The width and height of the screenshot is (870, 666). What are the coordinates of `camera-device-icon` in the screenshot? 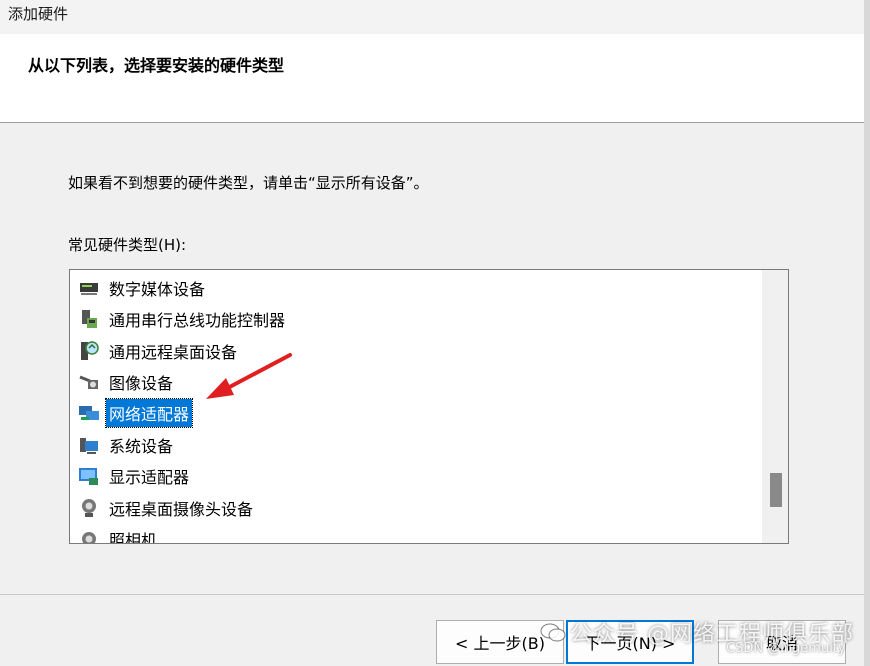 It's located at (89, 537).